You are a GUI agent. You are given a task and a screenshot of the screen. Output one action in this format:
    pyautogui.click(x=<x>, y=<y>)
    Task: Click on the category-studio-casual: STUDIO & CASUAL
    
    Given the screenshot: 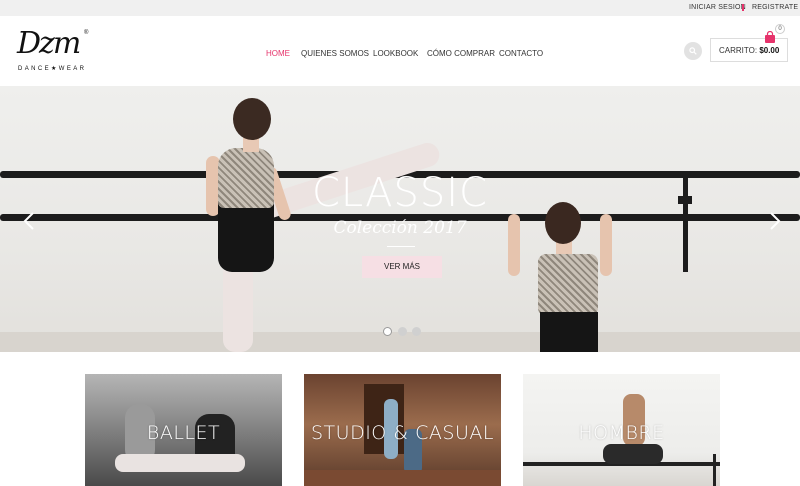 What is the action you would take?
    pyautogui.click(x=402, y=430)
    